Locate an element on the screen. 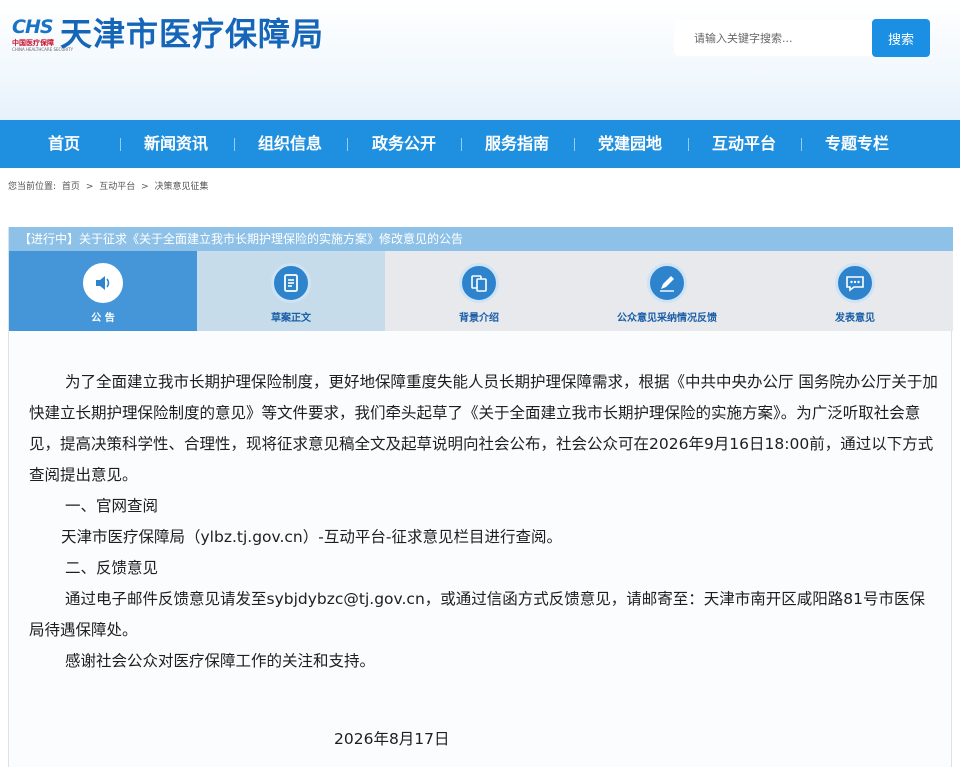  nav-item-government-affairs: 政务公开 is located at coordinates (404, 144).